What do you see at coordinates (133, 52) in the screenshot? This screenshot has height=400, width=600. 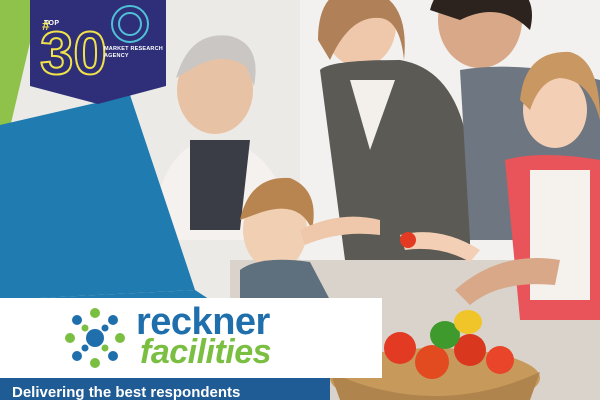 I see `badge-title: MARKET RESEARCH AGENCY` at bounding box center [133, 52].